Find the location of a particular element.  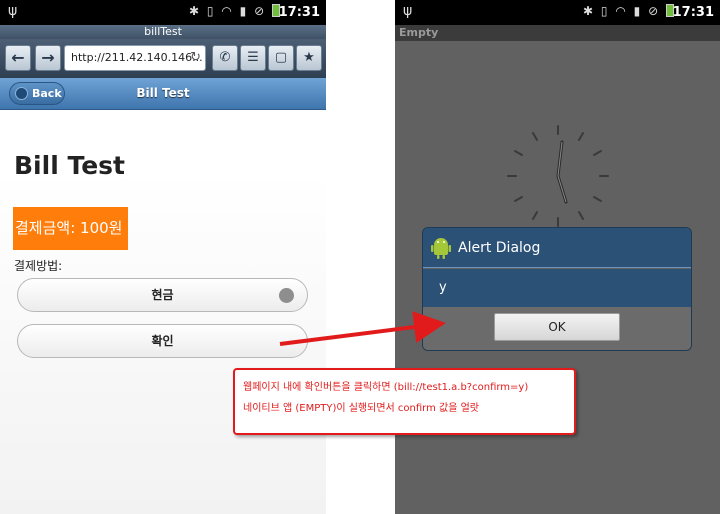

forward-arrow-button: → is located at coordinates (48, 58).